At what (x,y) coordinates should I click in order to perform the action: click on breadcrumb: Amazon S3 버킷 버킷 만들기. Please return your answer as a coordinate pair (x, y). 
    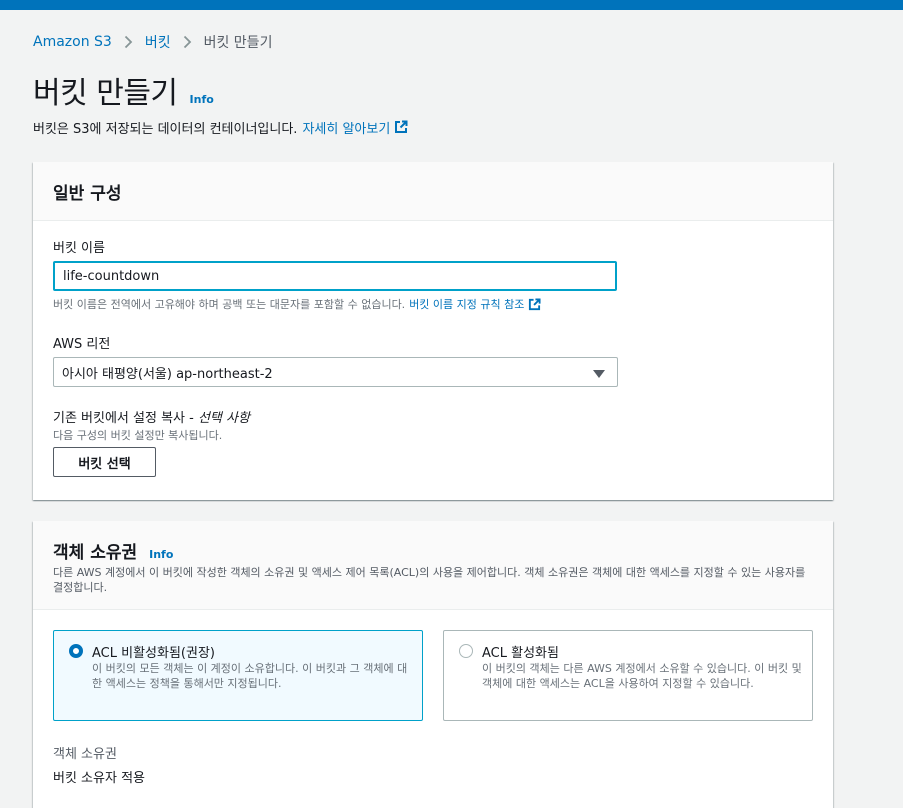
    Looking at the image, I should click on (152, 42).